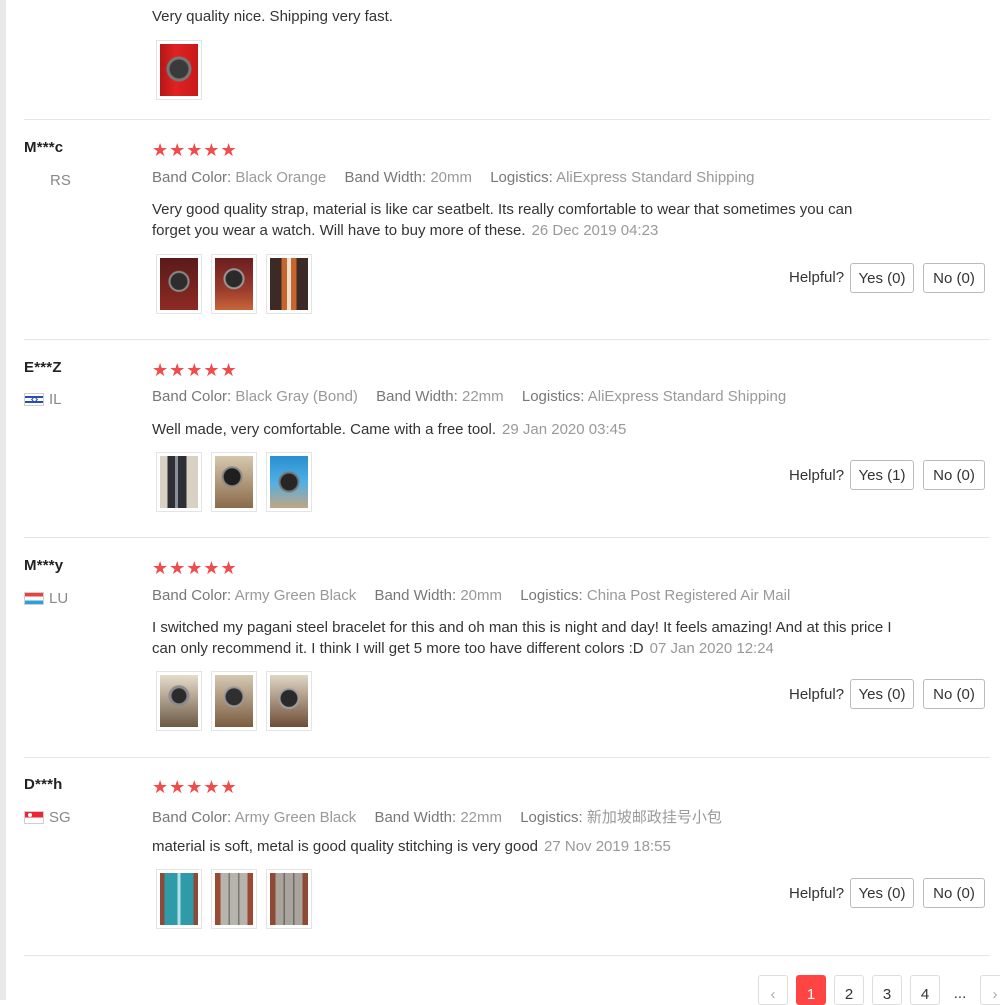 The width and height of the screenshot is (1000, 1005). Describe the element at coordinates (34, 598) in the screenshot. I see `luxembourg-flag-icon` at that location.